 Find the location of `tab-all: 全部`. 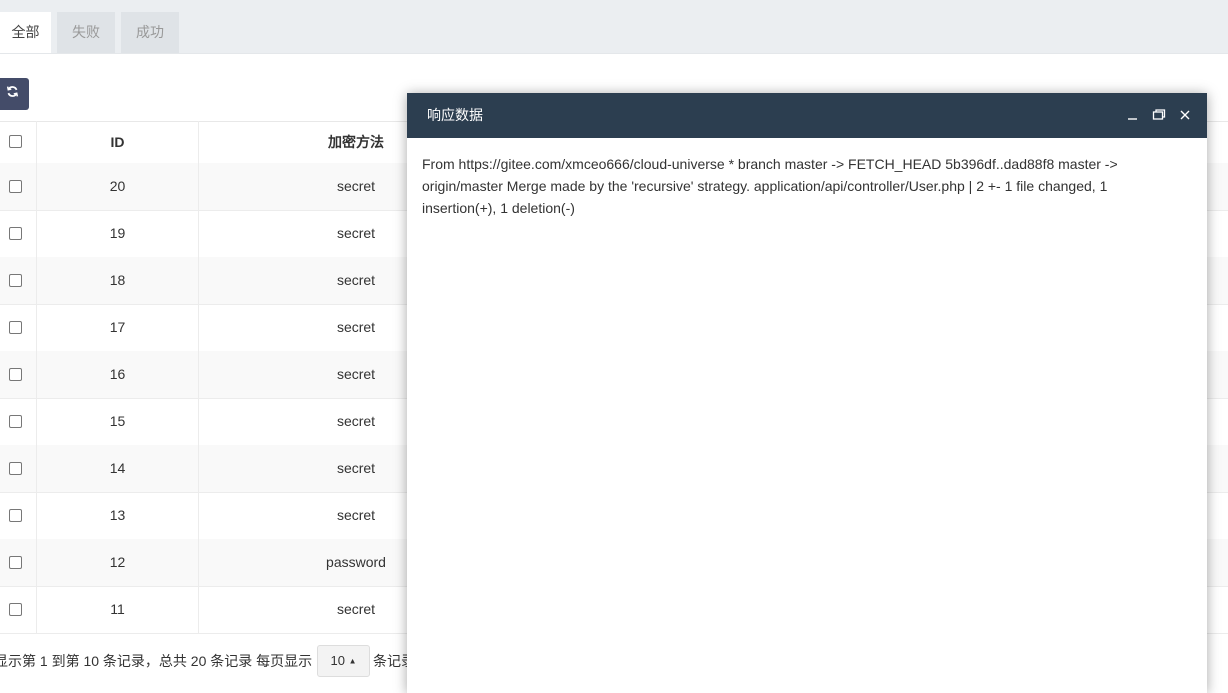

tab-all: 全部 is located at coordinates (25, 32).